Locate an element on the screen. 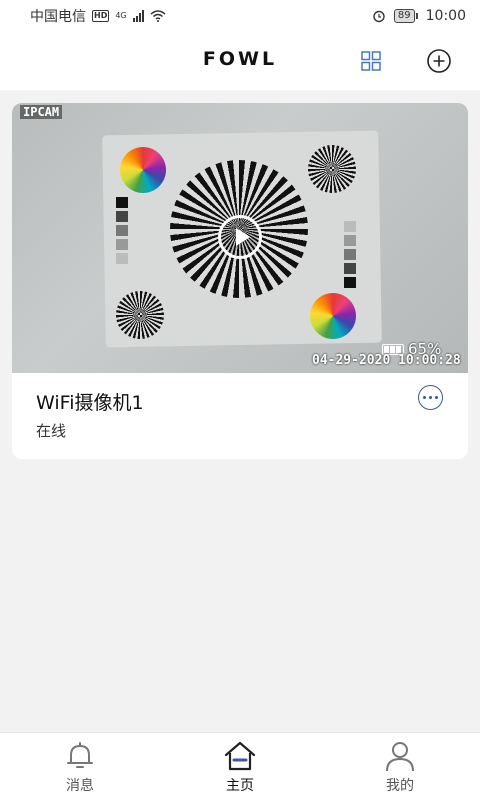  tab-label: 消息 is located at coordinates (80, 786).